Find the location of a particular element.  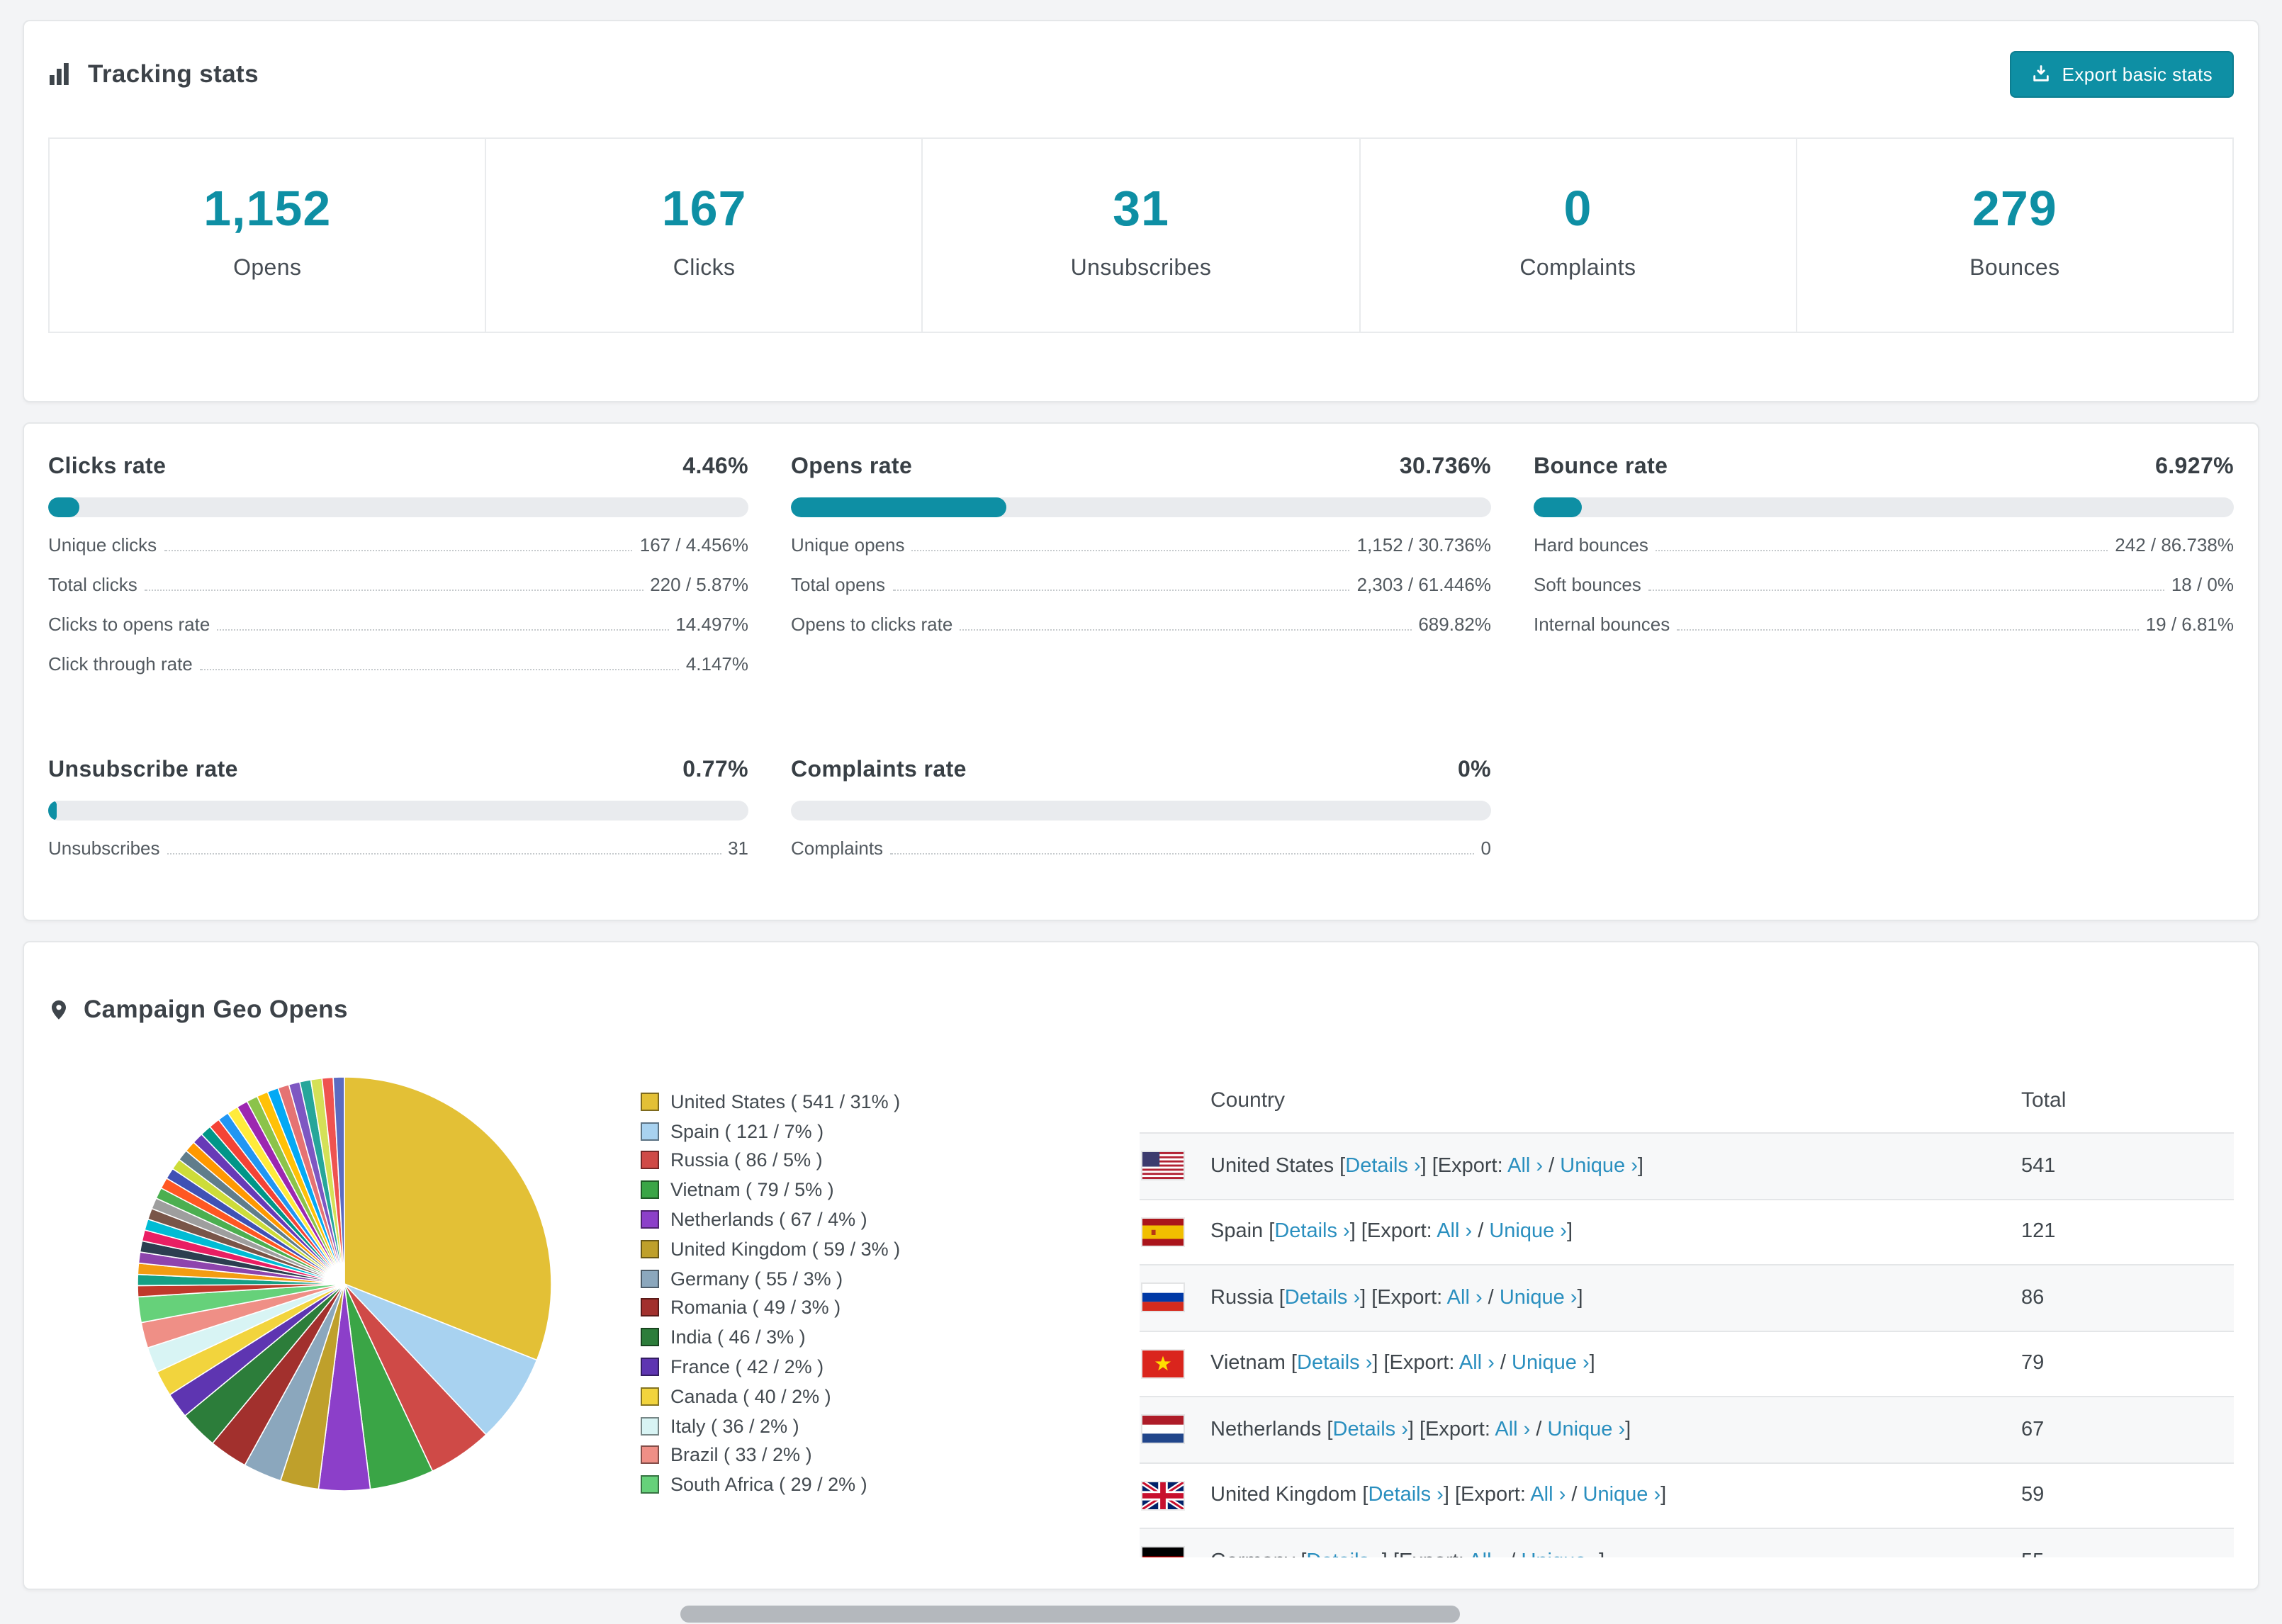

horizontal-scrollbar is located at coordinates (1070, 1615).